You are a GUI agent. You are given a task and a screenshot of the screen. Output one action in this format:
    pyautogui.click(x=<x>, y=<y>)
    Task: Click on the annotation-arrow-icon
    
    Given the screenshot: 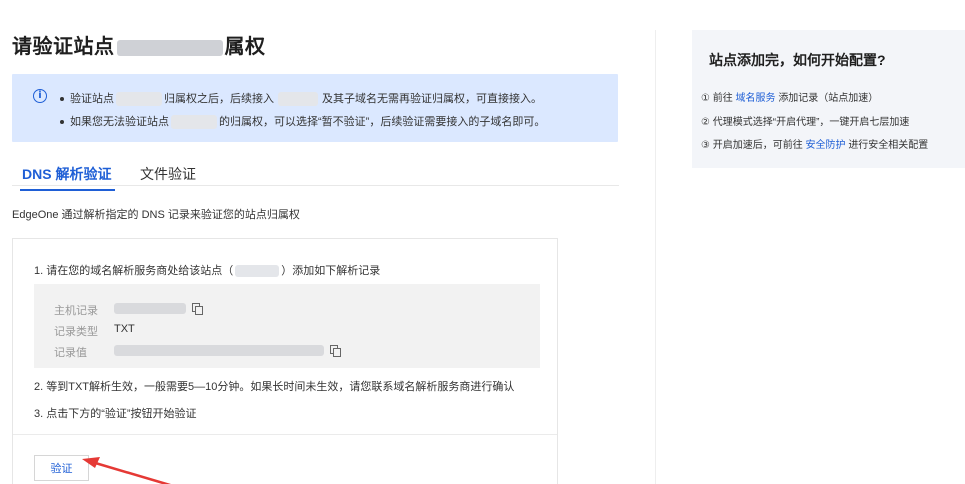 What is the action you would take?
    pyautogui.click(x=126, y=470)
    